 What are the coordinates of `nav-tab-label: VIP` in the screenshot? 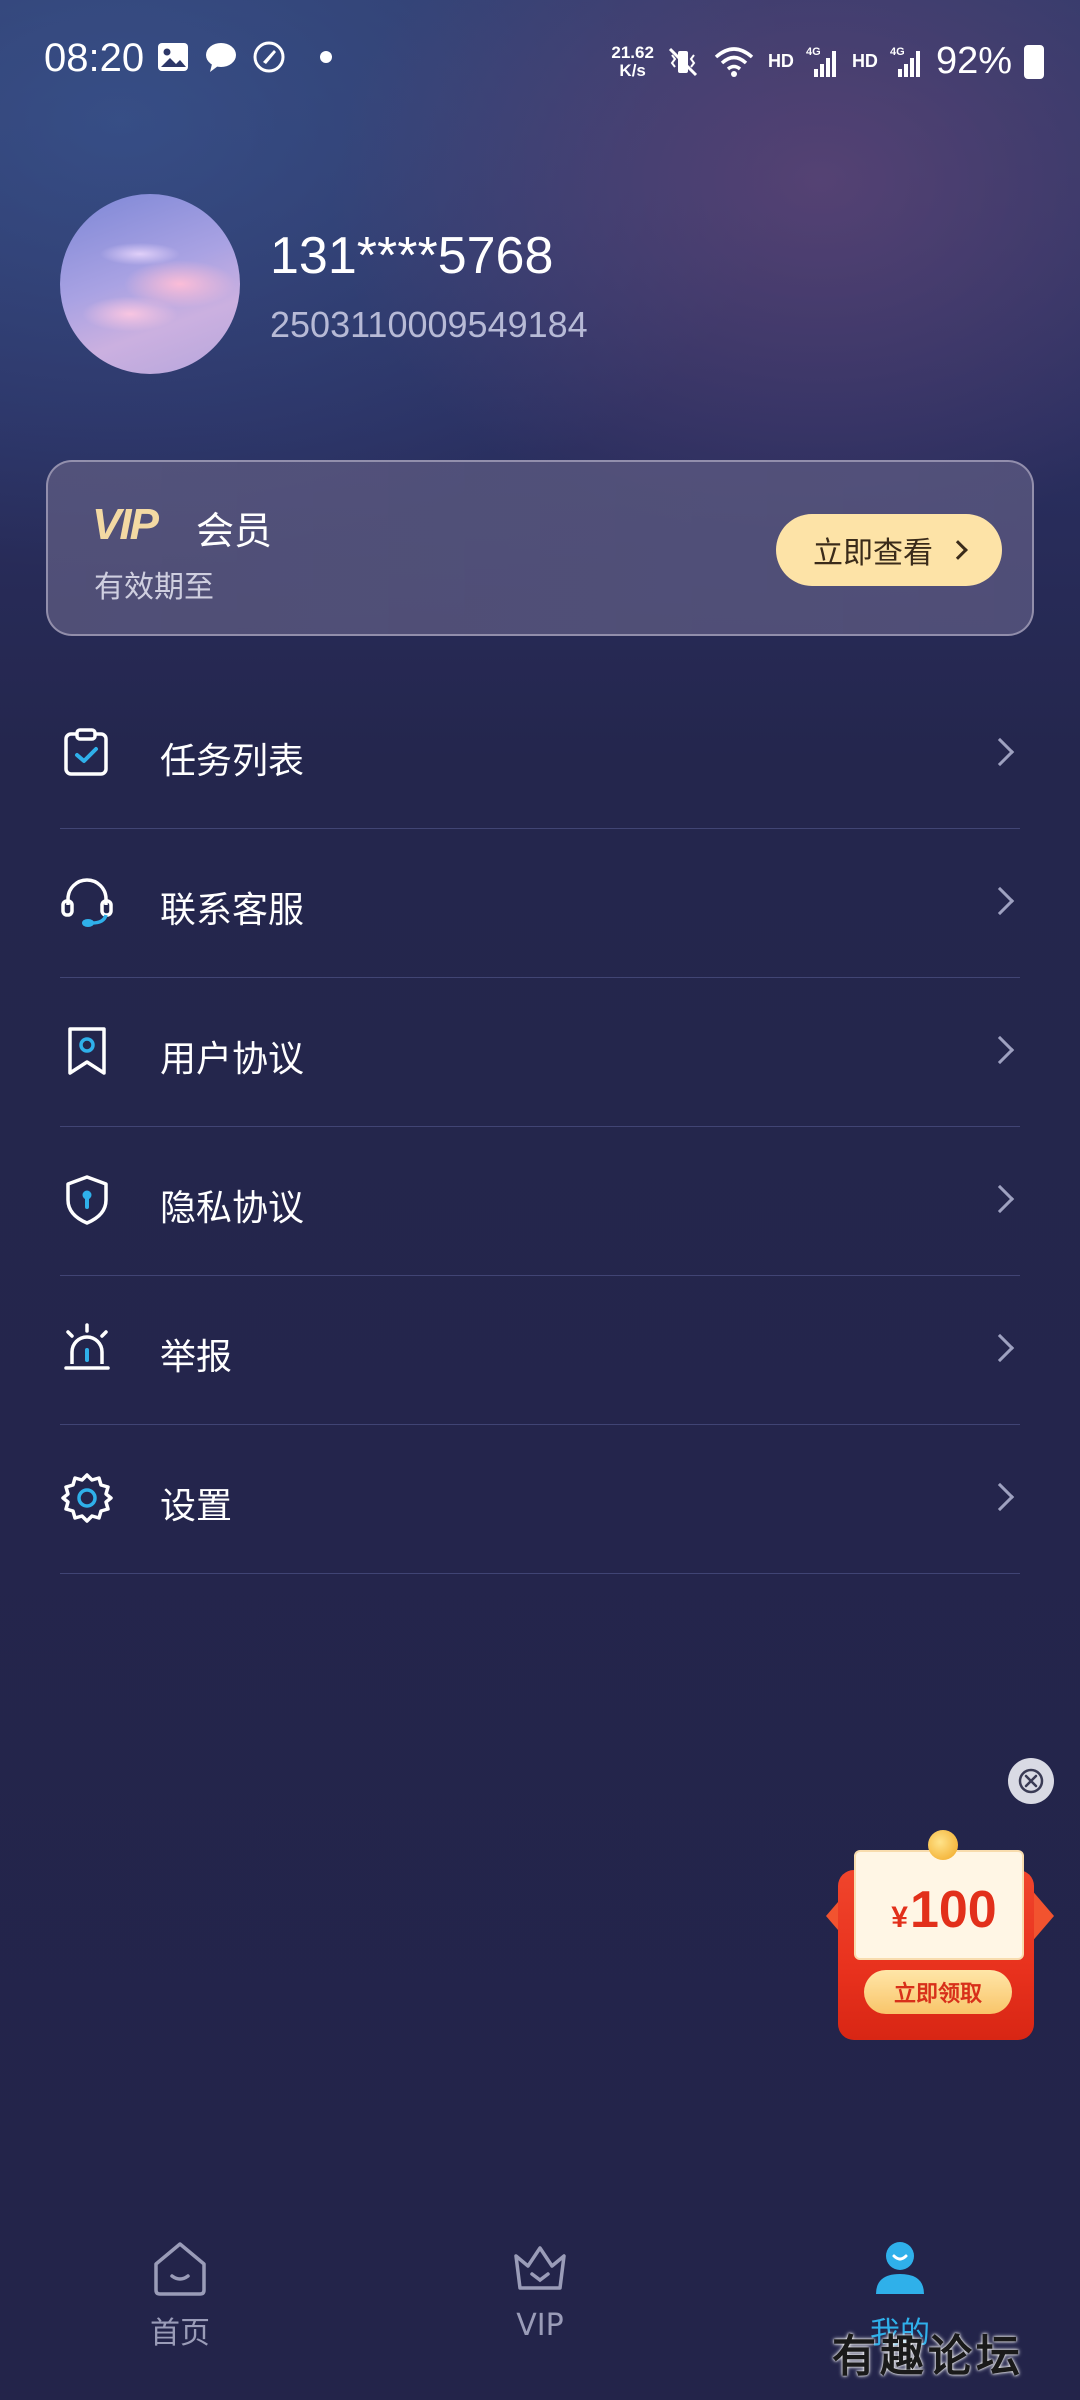 It's located at (540, 2325).